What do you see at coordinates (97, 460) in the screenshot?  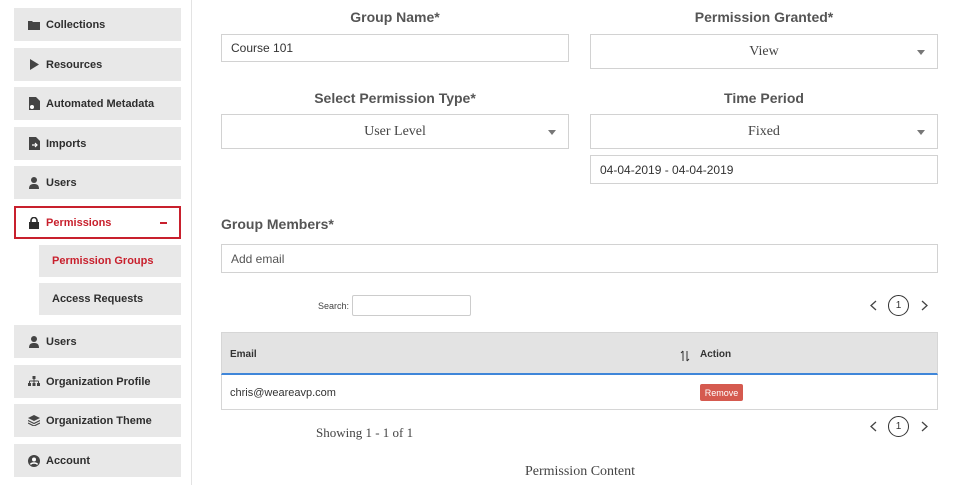 I see `sidebar-item-account: Account` at bounding box center [97, 460].